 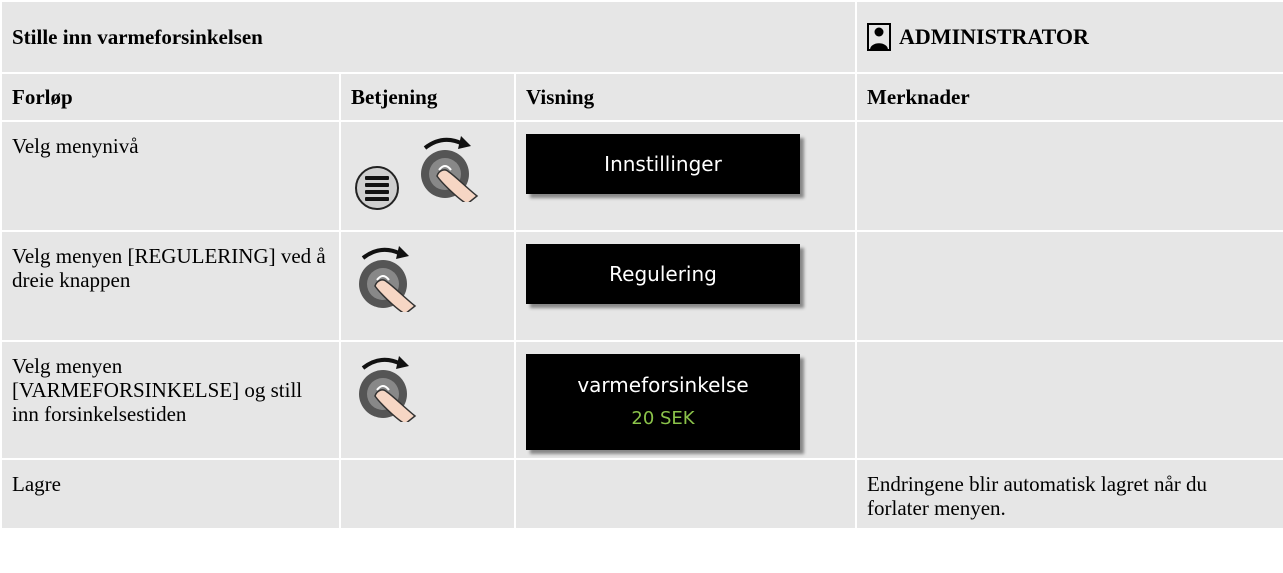 I want to click on display-cell: Innstillinger, so click(x=685, y=176).